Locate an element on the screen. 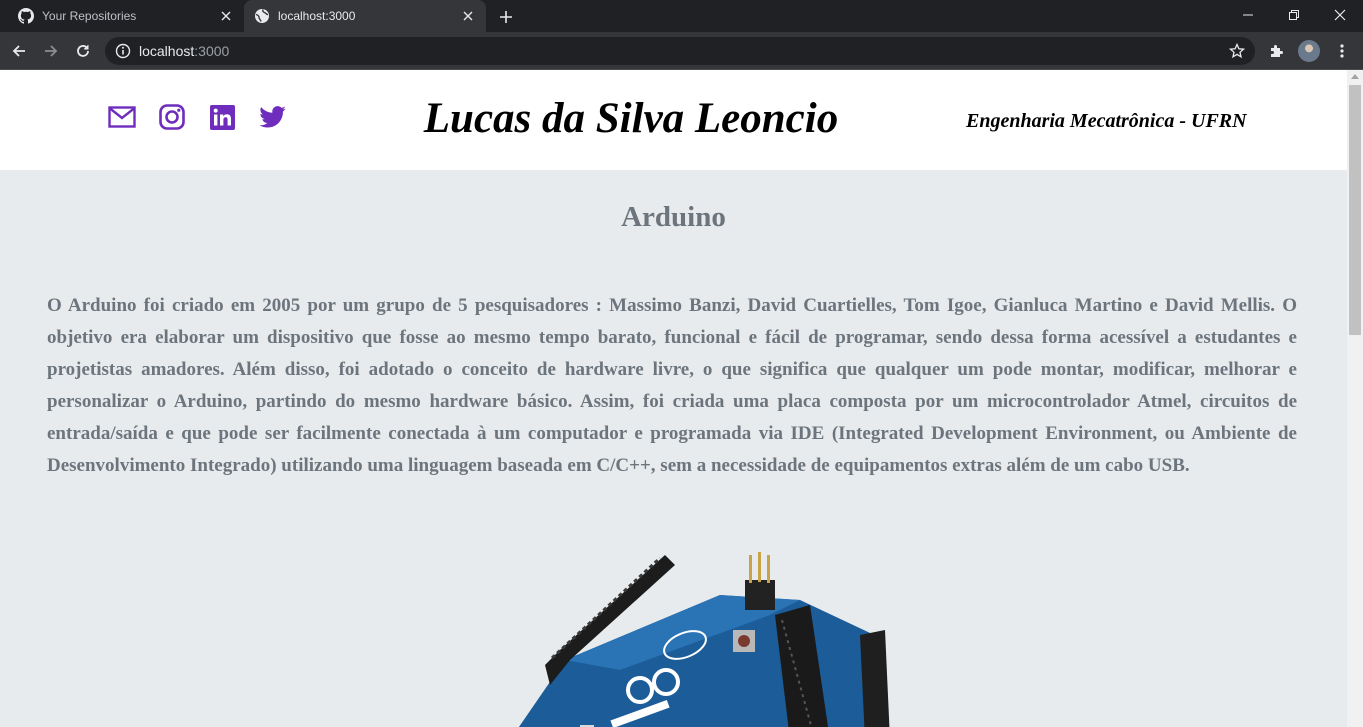  extensions-button is located at coordinates (1276, 51).